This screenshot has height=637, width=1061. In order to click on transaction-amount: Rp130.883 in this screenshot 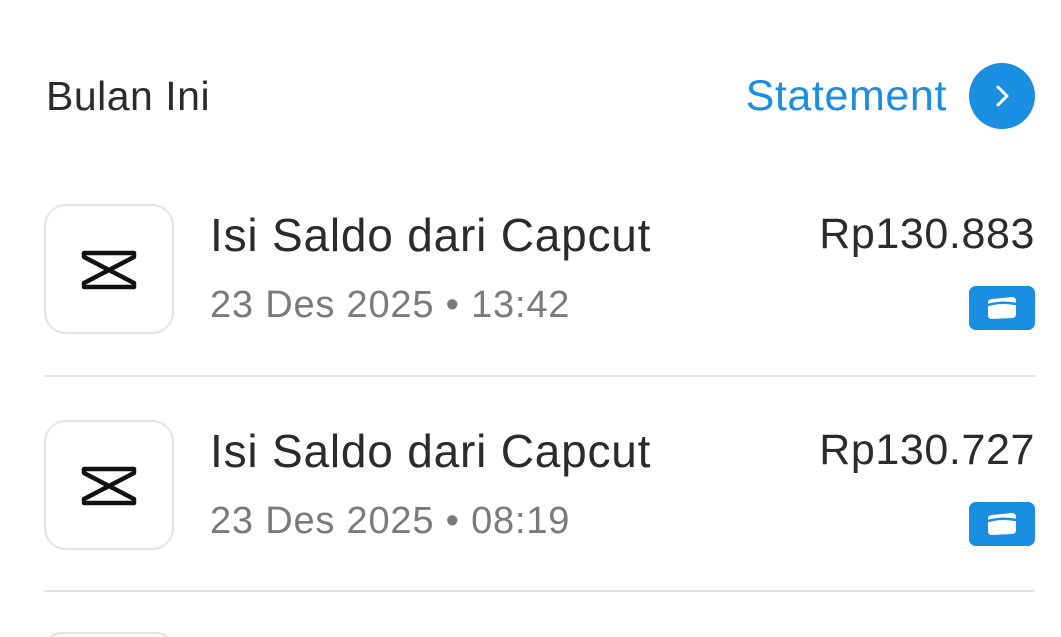, I will do `click(927, 234)`.